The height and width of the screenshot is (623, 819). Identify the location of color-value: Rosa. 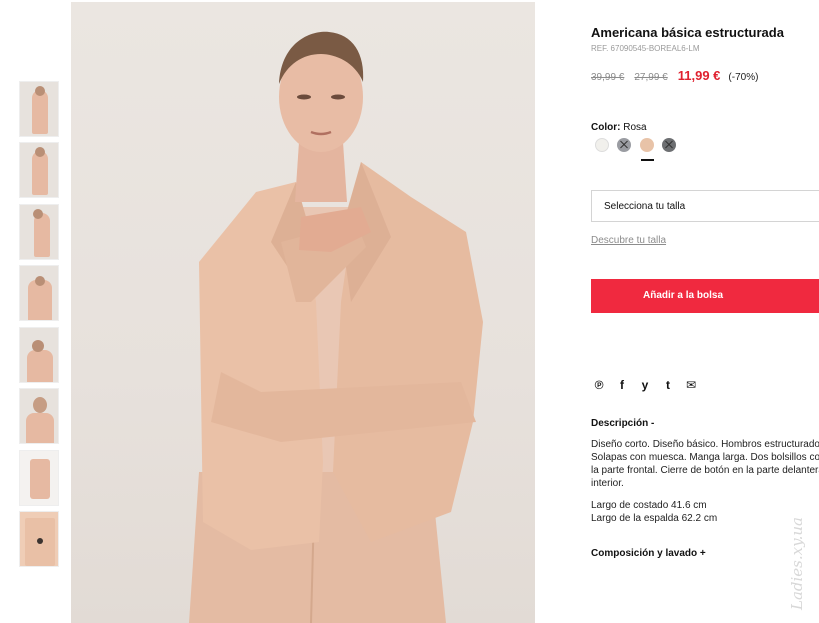
(635, 127).